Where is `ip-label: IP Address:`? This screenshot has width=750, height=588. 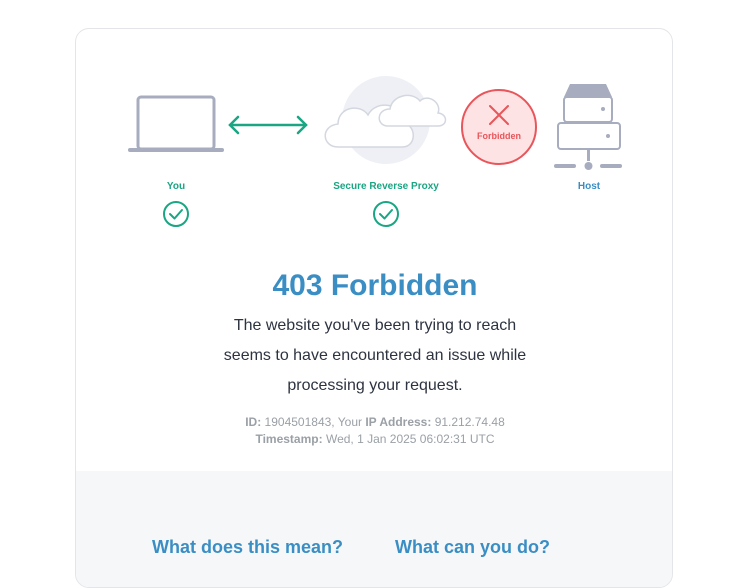 ip-label: IP Address: is located at coordinates (398, 422).